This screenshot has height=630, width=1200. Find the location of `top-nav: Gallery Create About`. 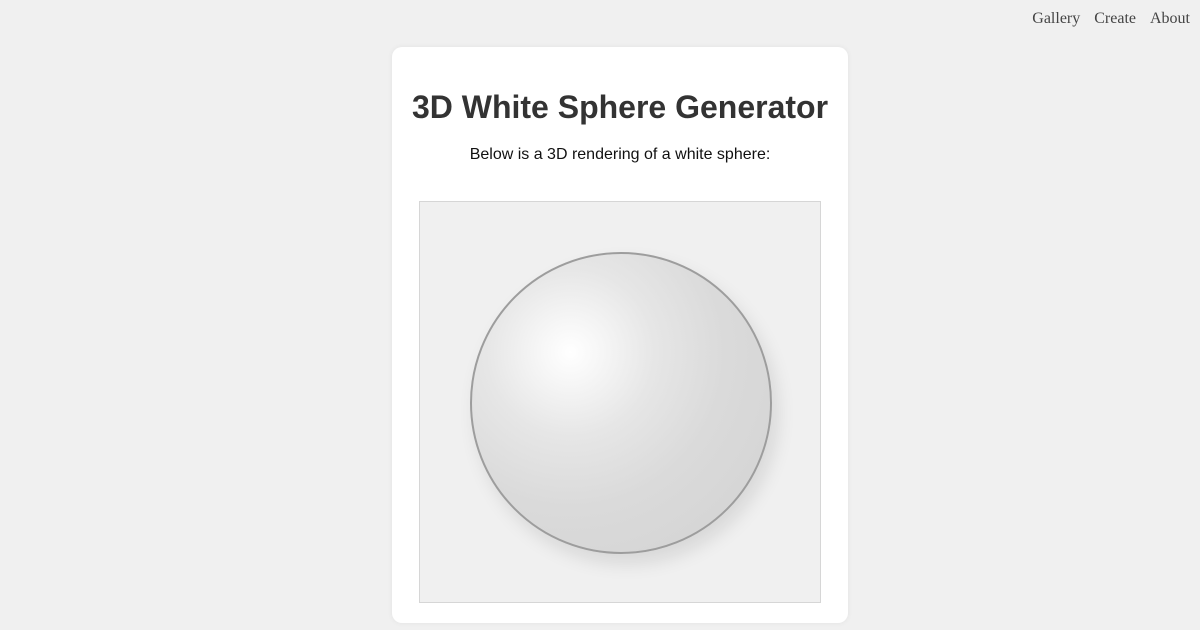

top-nav: Gallery Create About is located at coordinates (1111, 19).